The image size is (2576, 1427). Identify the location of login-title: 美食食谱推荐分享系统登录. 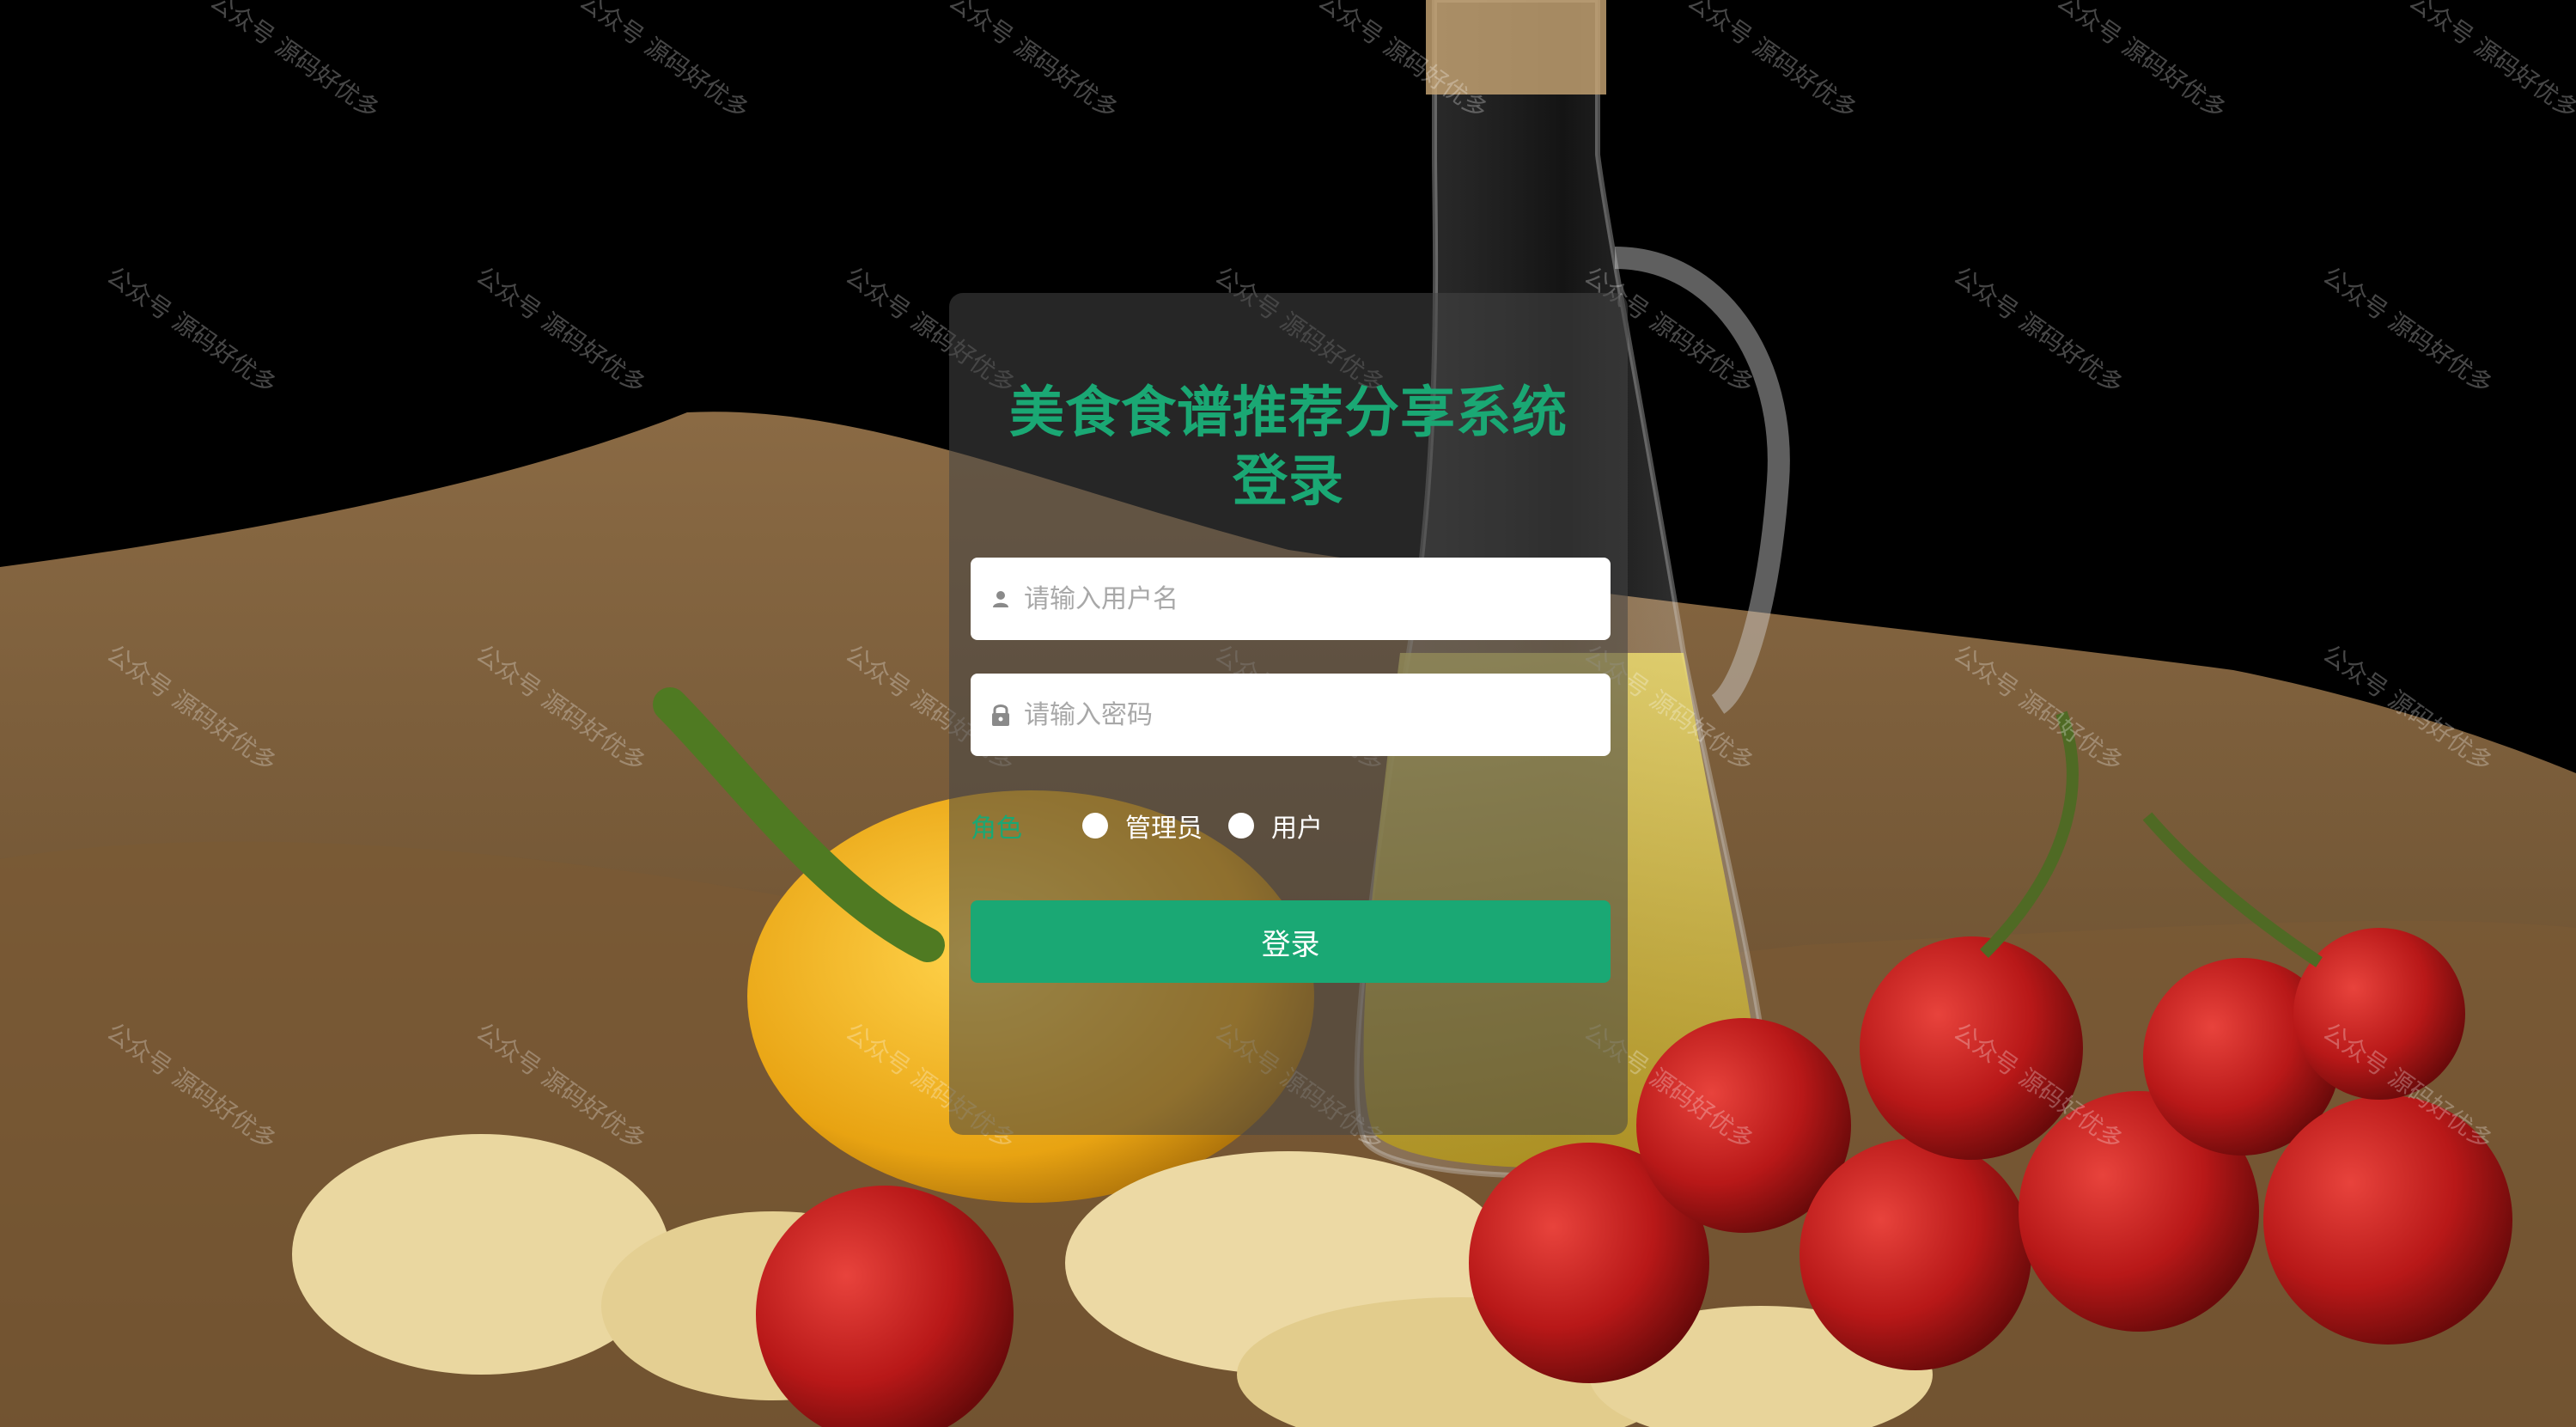
(1288, 447).